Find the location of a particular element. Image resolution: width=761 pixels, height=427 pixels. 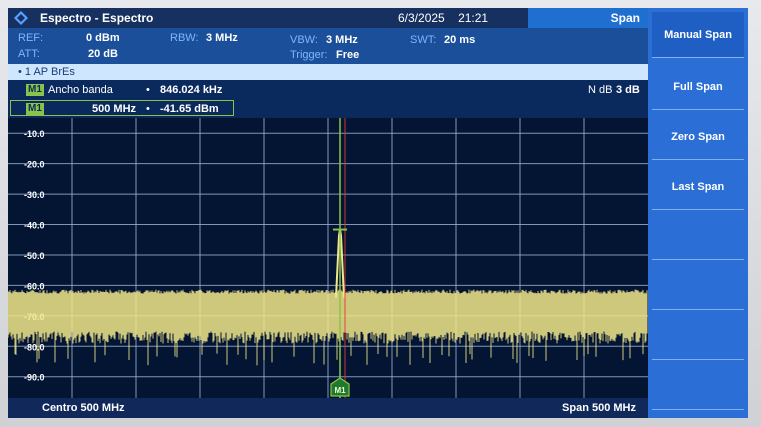

date: 6/3/2025 is located at coordinates (421, 18).